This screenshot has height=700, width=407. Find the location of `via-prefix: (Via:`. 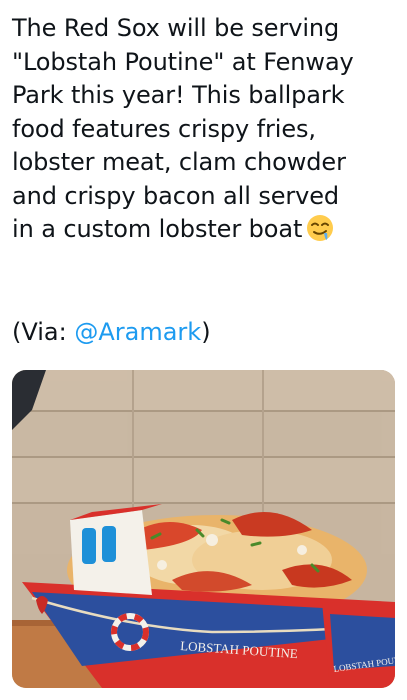

via-prefix: (Via: is located at coordinates (43, 332).